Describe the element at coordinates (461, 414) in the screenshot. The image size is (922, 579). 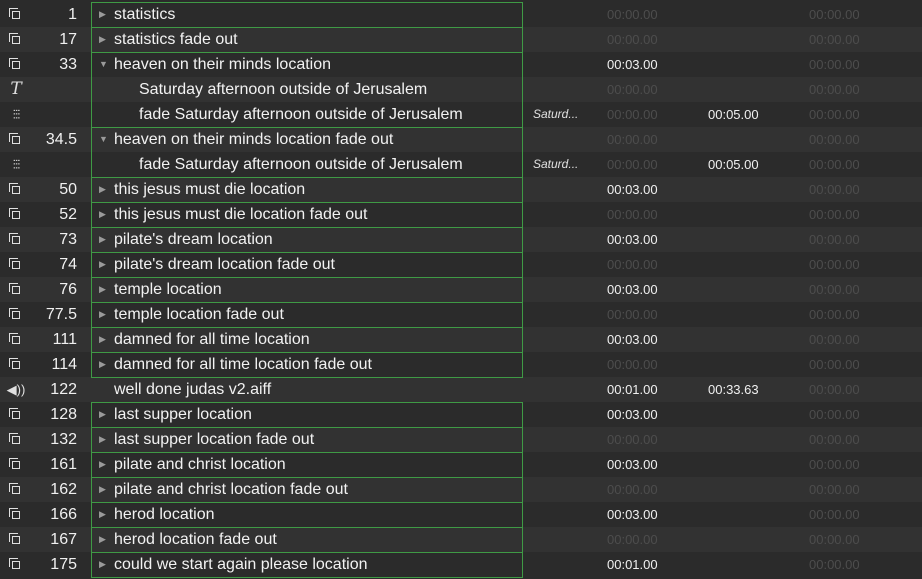
I see `cue-row: 128 ▶ last supper location 00:03.00 00:00.00` at that location.